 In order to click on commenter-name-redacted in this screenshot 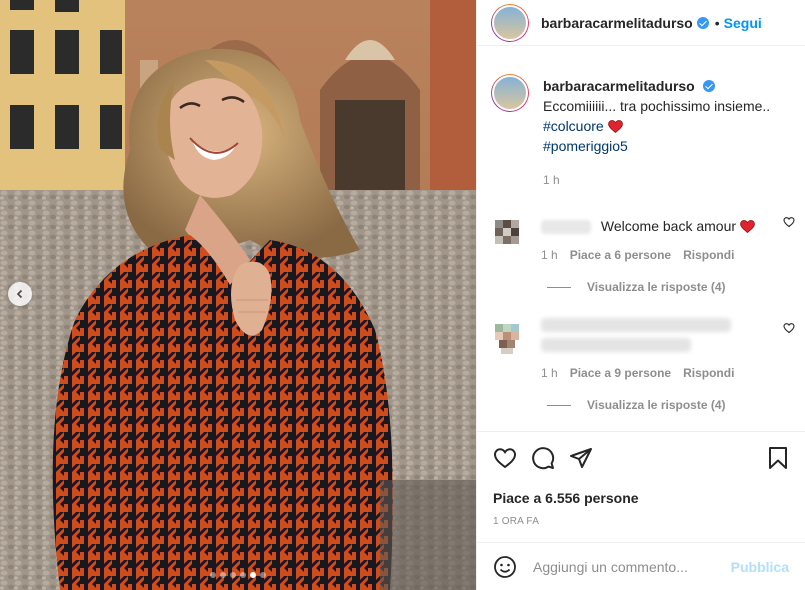, I will do `click(566, 227)`.